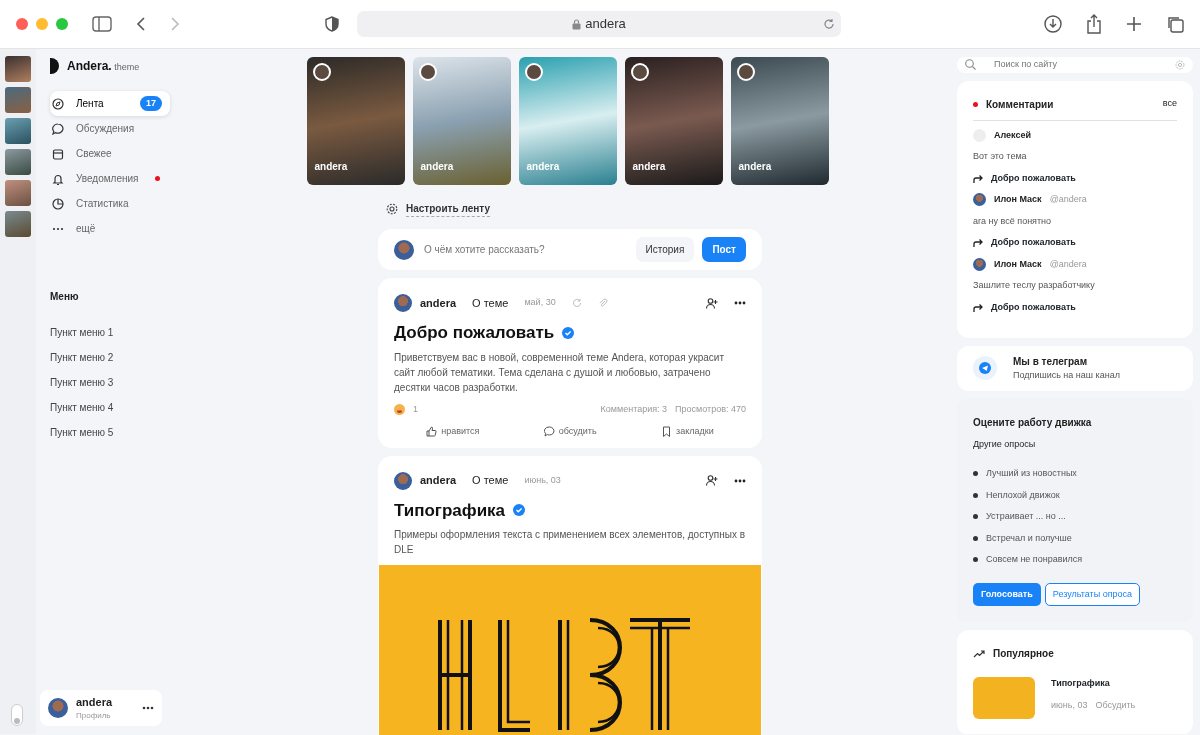  Describe the element at coordinates (110, 228) in the screenshot. I see `nav-item: ещё` at that location.